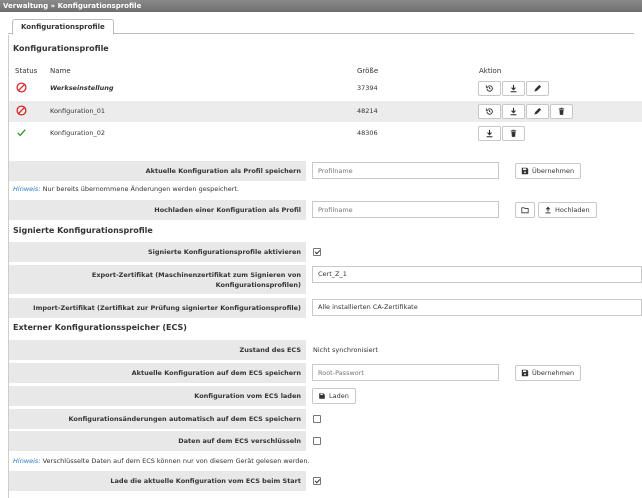 Image resolution: width=642 pixels, height=498 pixels. I want to click on choose-file-button, so click(525, 210).